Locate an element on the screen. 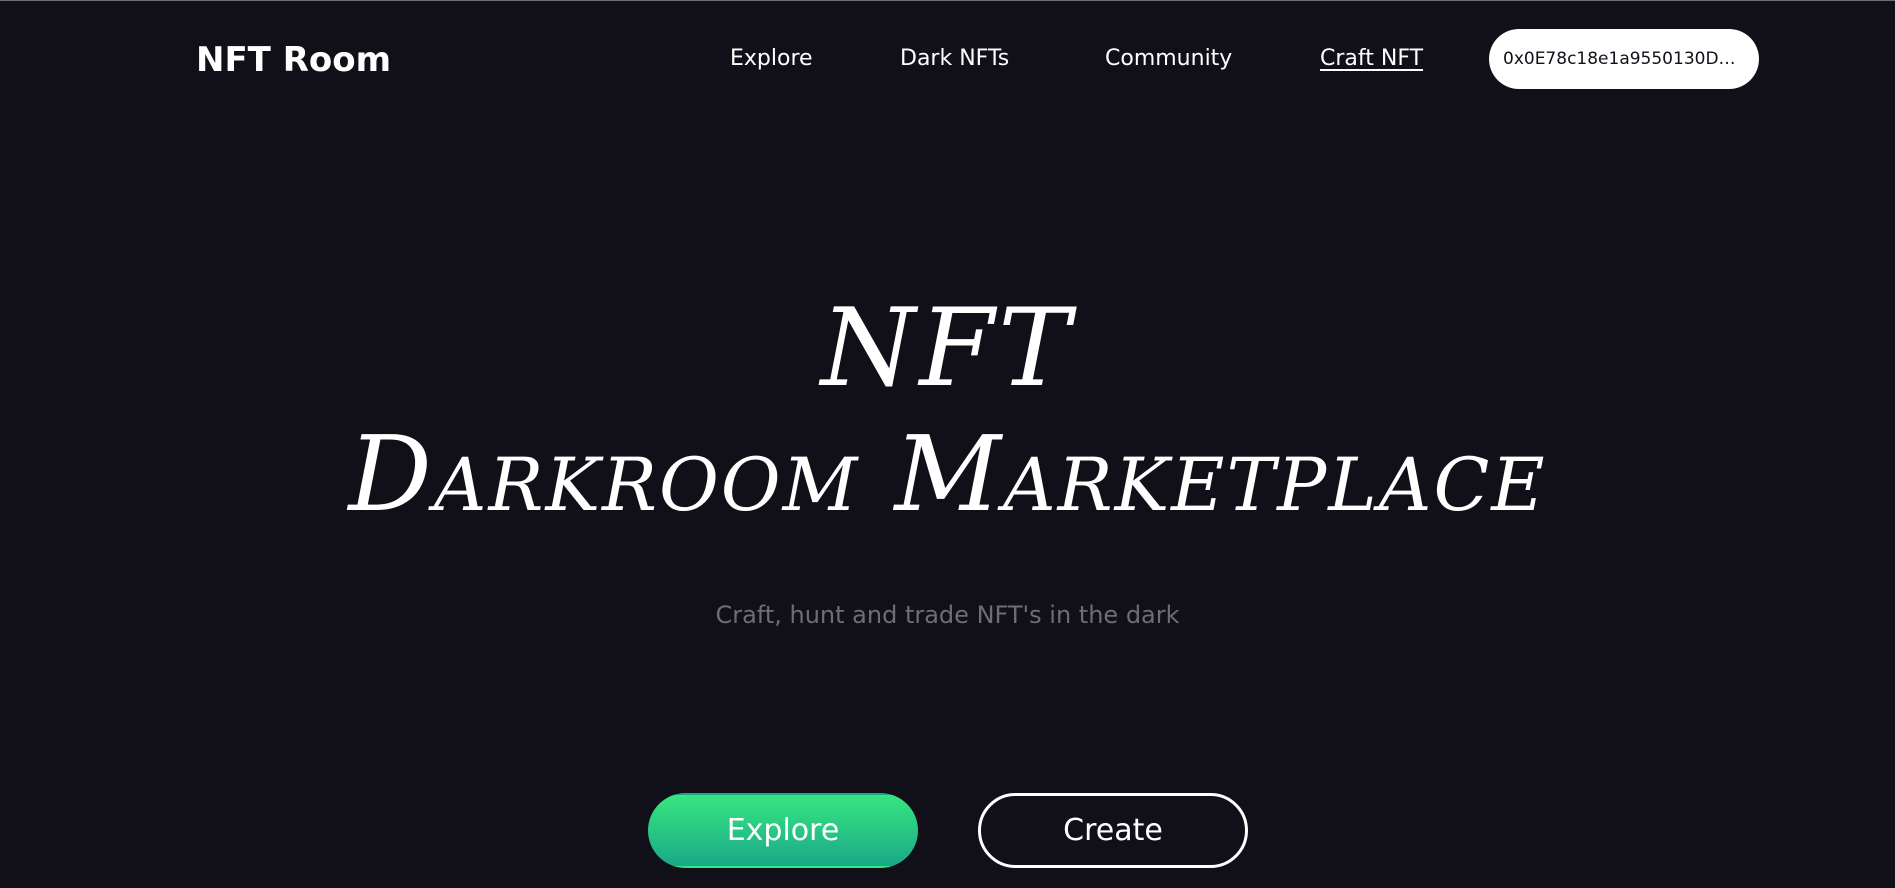 The height and width of the screenshot is (888, 1895). nav-link-explore: Explore is located at coordinates (771, 59).